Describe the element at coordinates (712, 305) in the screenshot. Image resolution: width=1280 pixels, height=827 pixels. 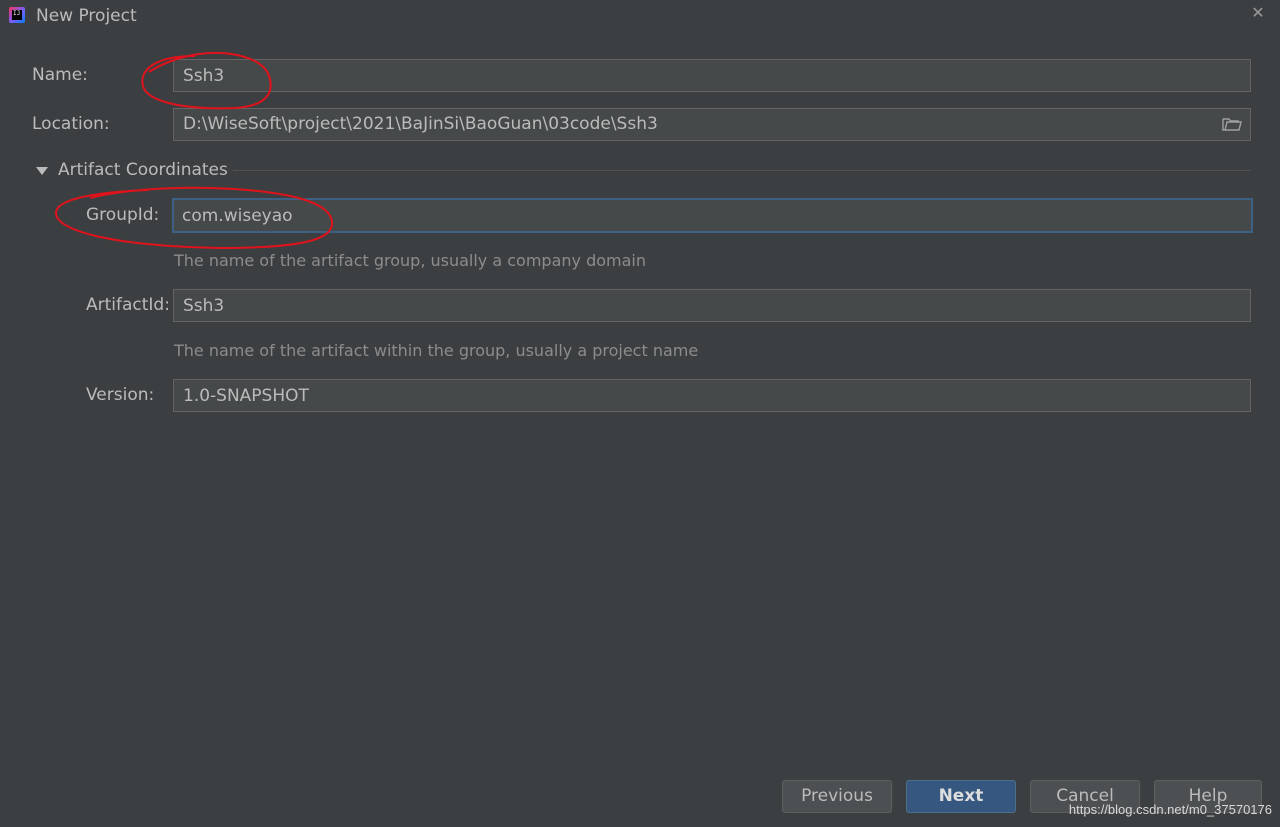
I see `artifactid-input` at that location.